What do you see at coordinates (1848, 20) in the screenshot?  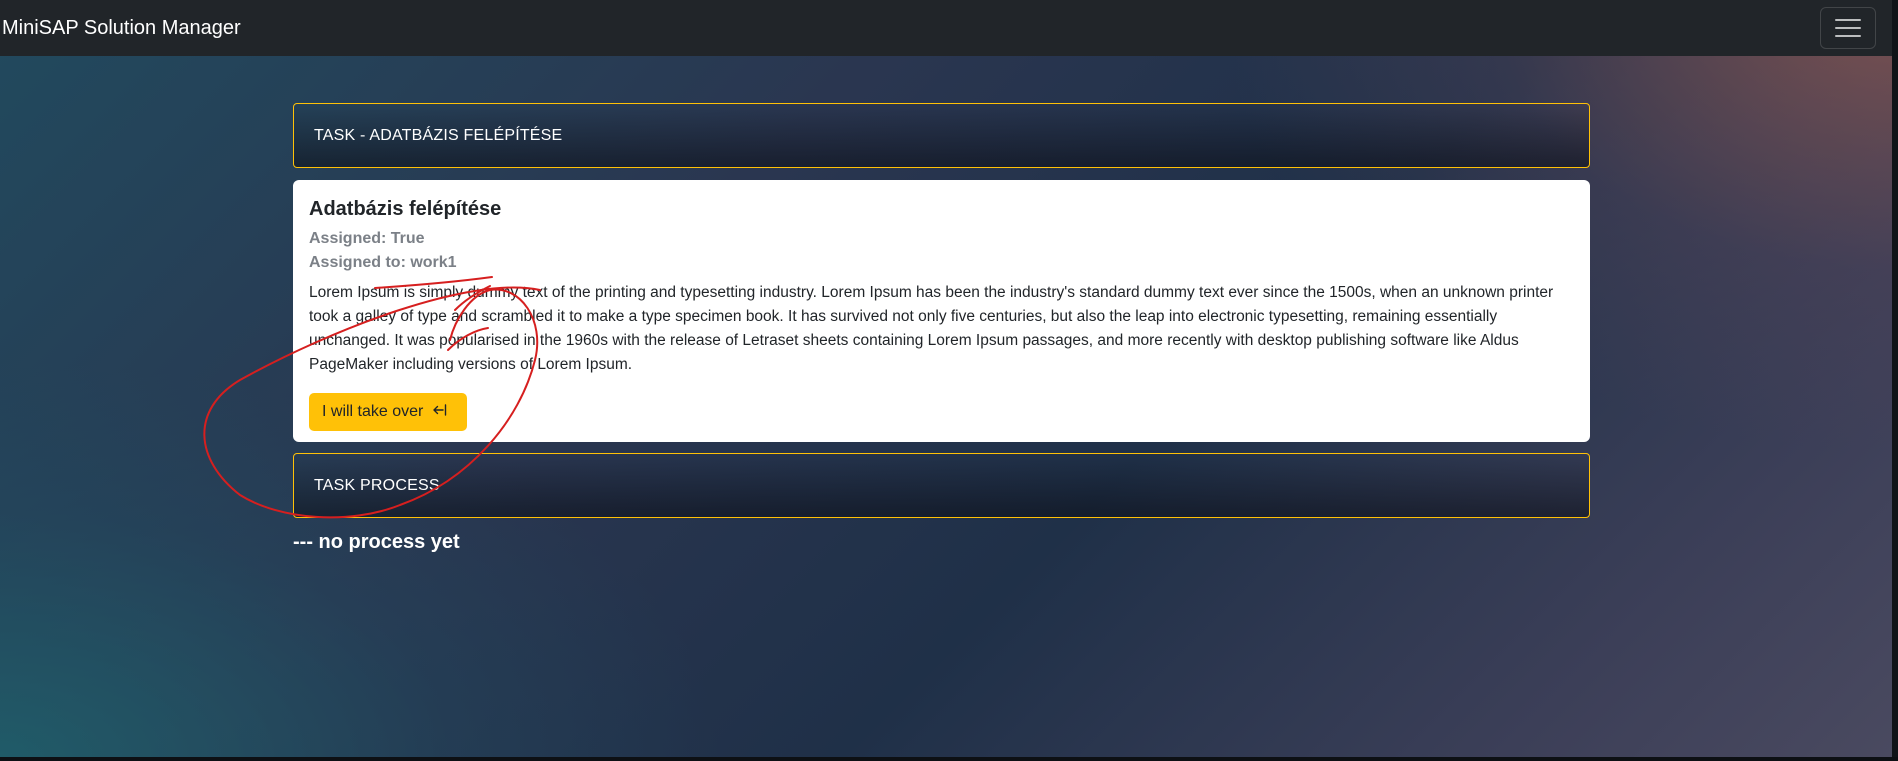 I see `hamburger-menu-icon` at bounding box center [1848, 20].